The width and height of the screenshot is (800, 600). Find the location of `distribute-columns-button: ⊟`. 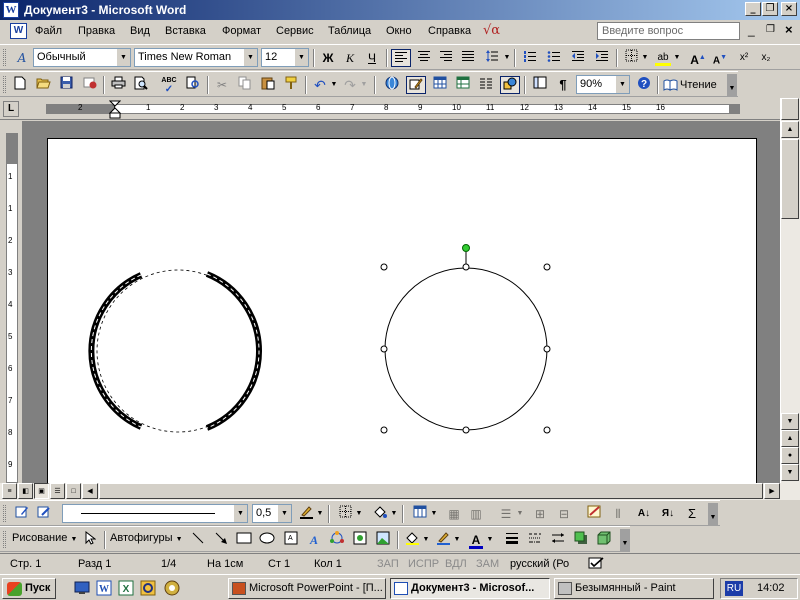

distribute-columns-button: ⊟ is located at coordinates (564, 514).